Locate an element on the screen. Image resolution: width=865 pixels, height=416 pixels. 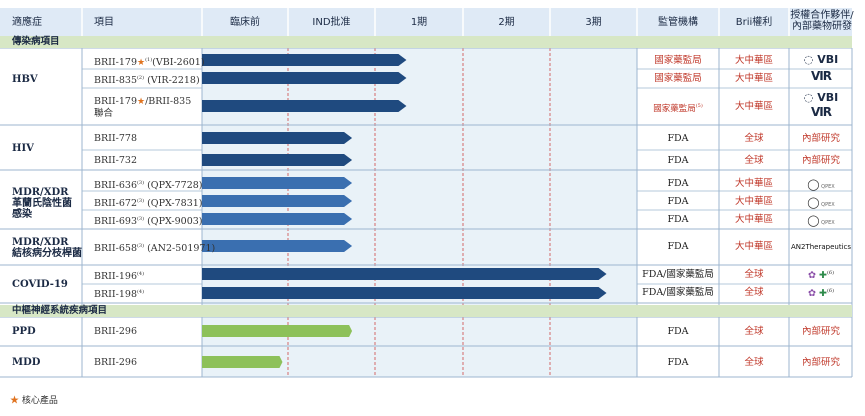
partner-row-3: 內部研究 is located at coordinates (820, 138).